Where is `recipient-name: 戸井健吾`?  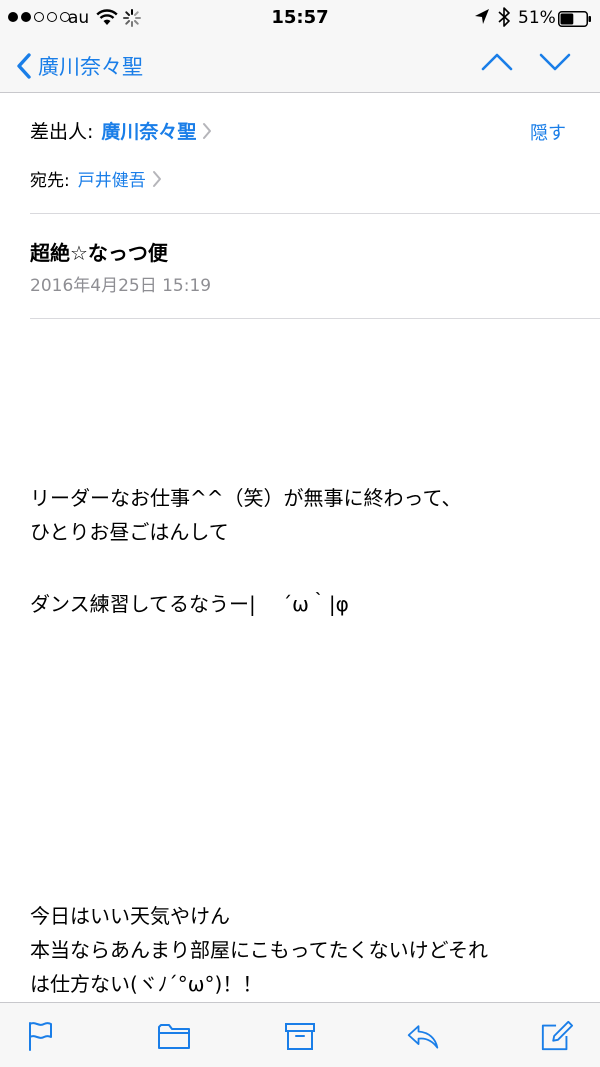
recipient-name: 戸井健吾 is located at coordinates (112, 178).